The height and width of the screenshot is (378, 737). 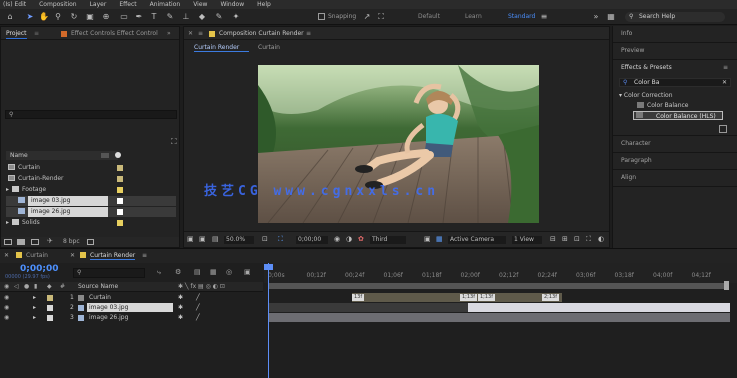 I want to click on eraser-tool-icon: ◆, so click(x=202, y=17).